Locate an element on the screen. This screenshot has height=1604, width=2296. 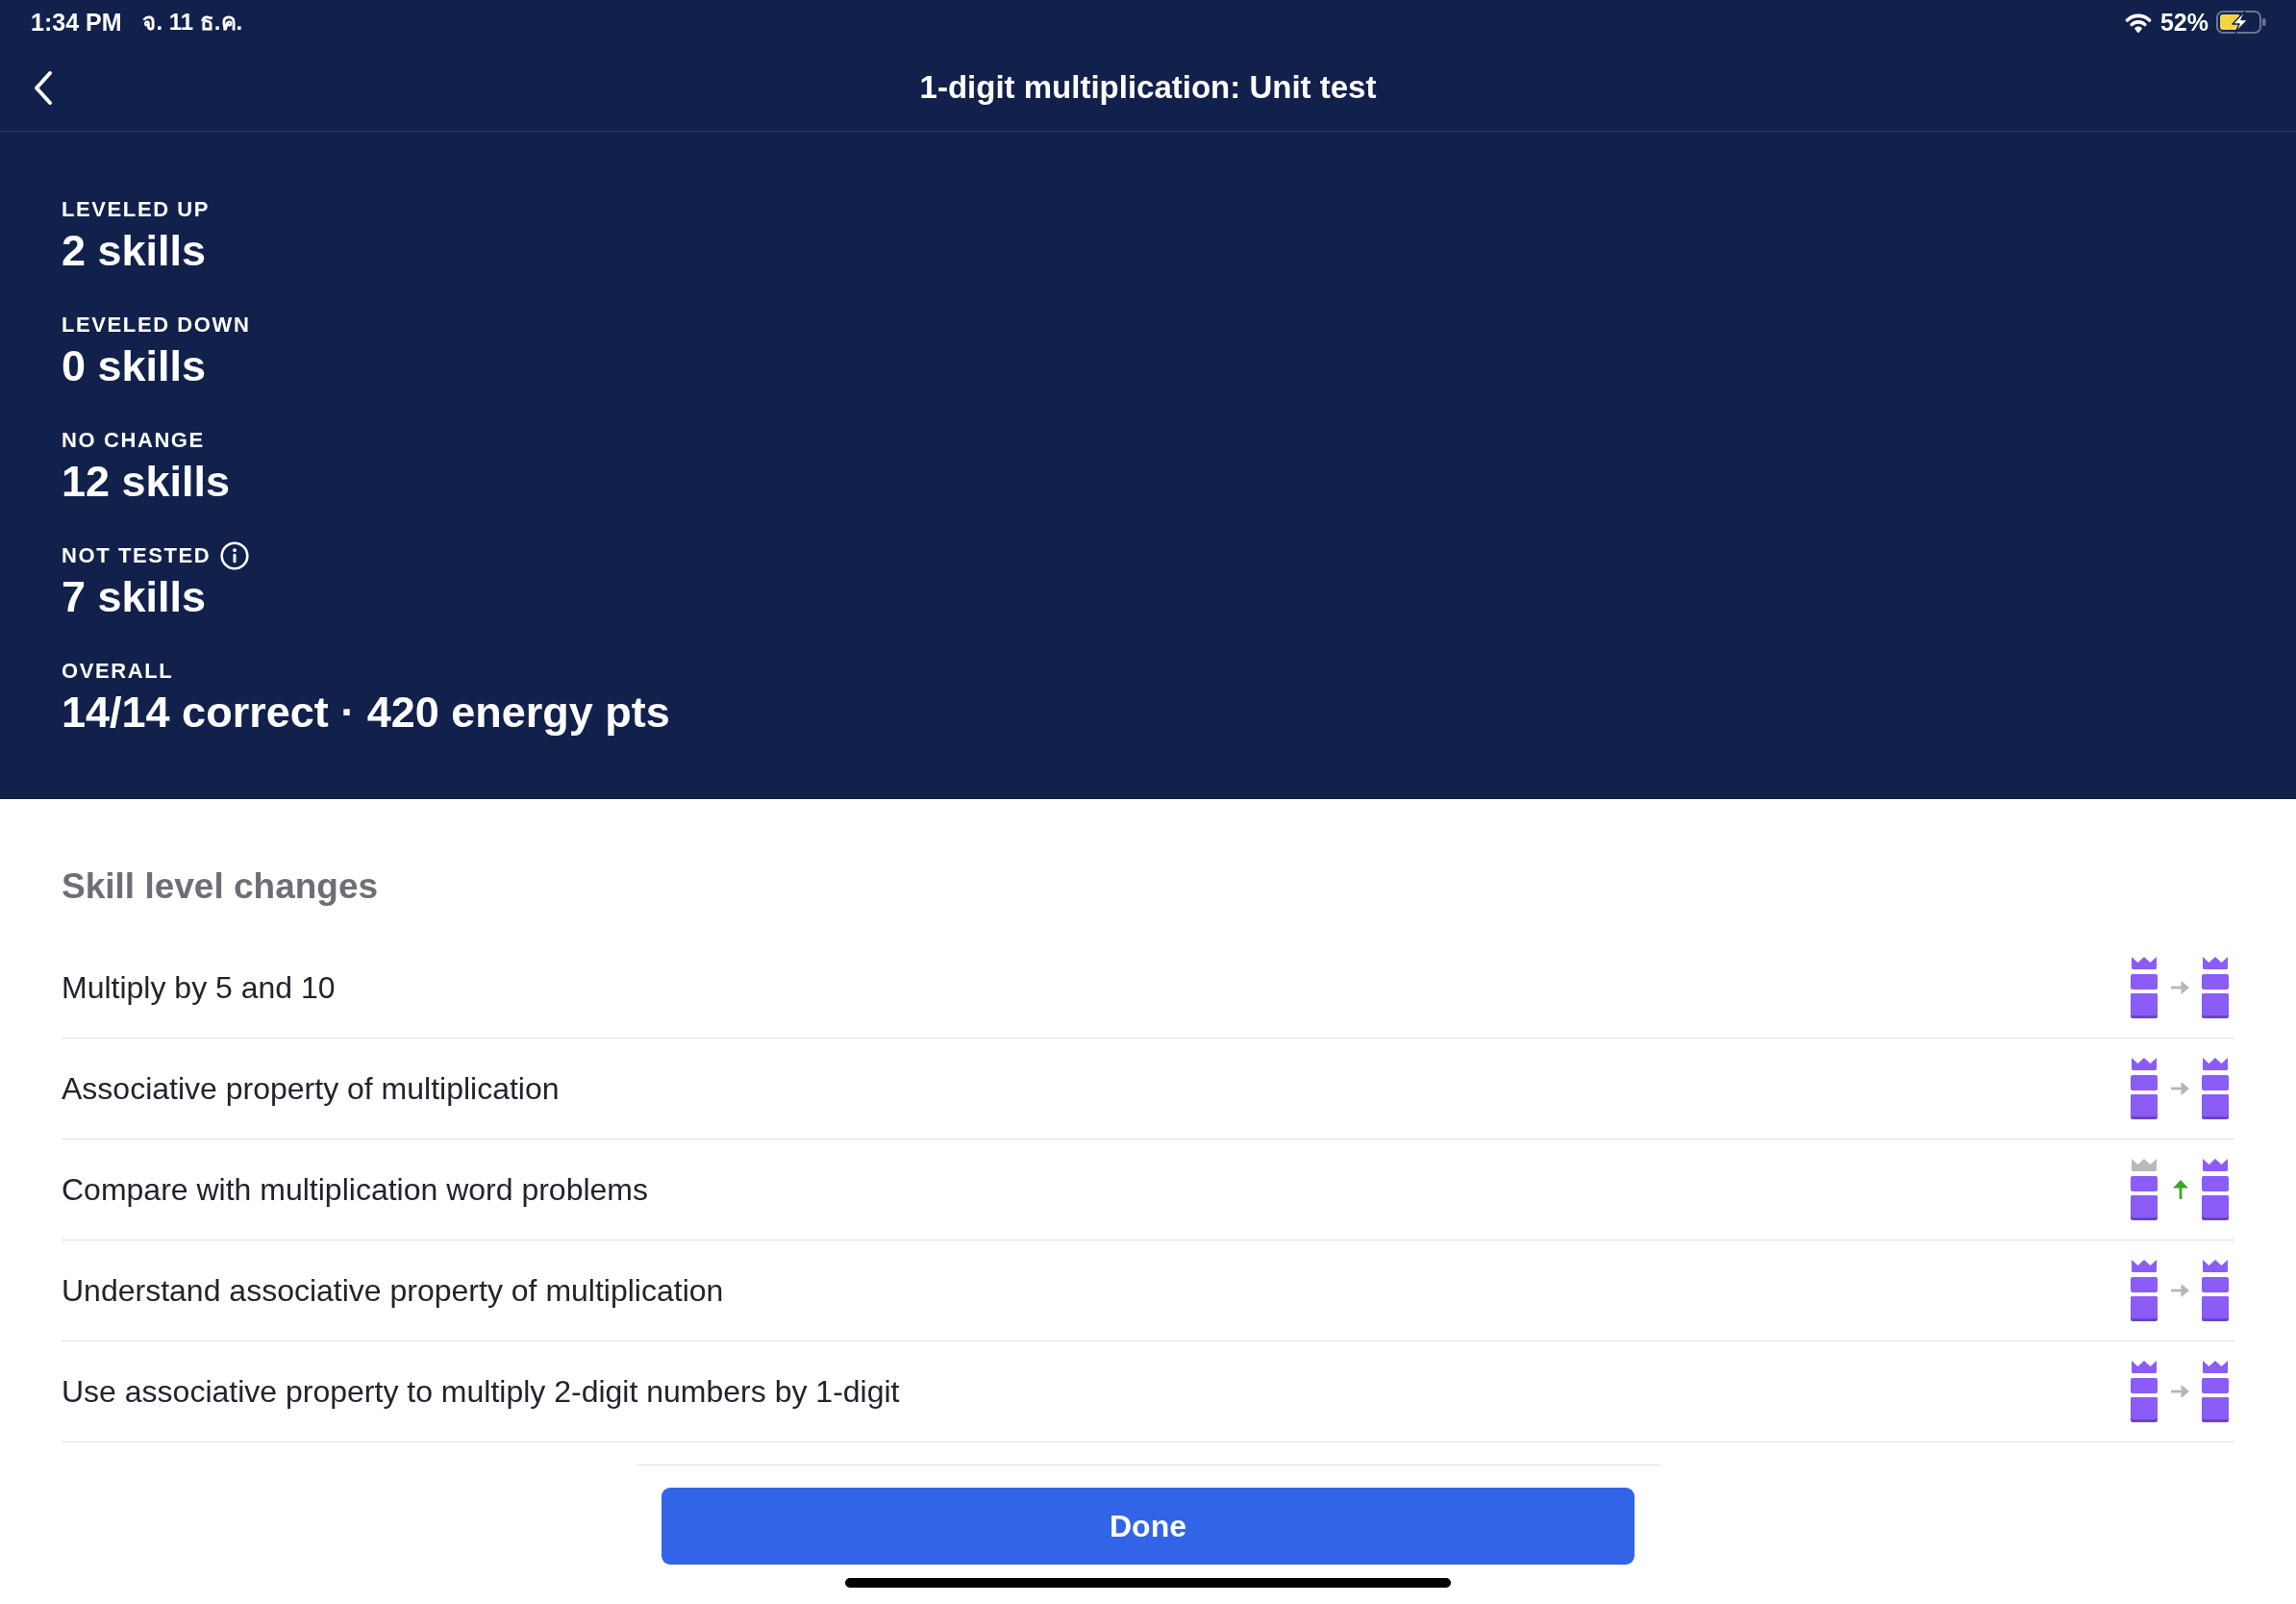
stat-value: 7 skills is located at coordinates (134, 597).